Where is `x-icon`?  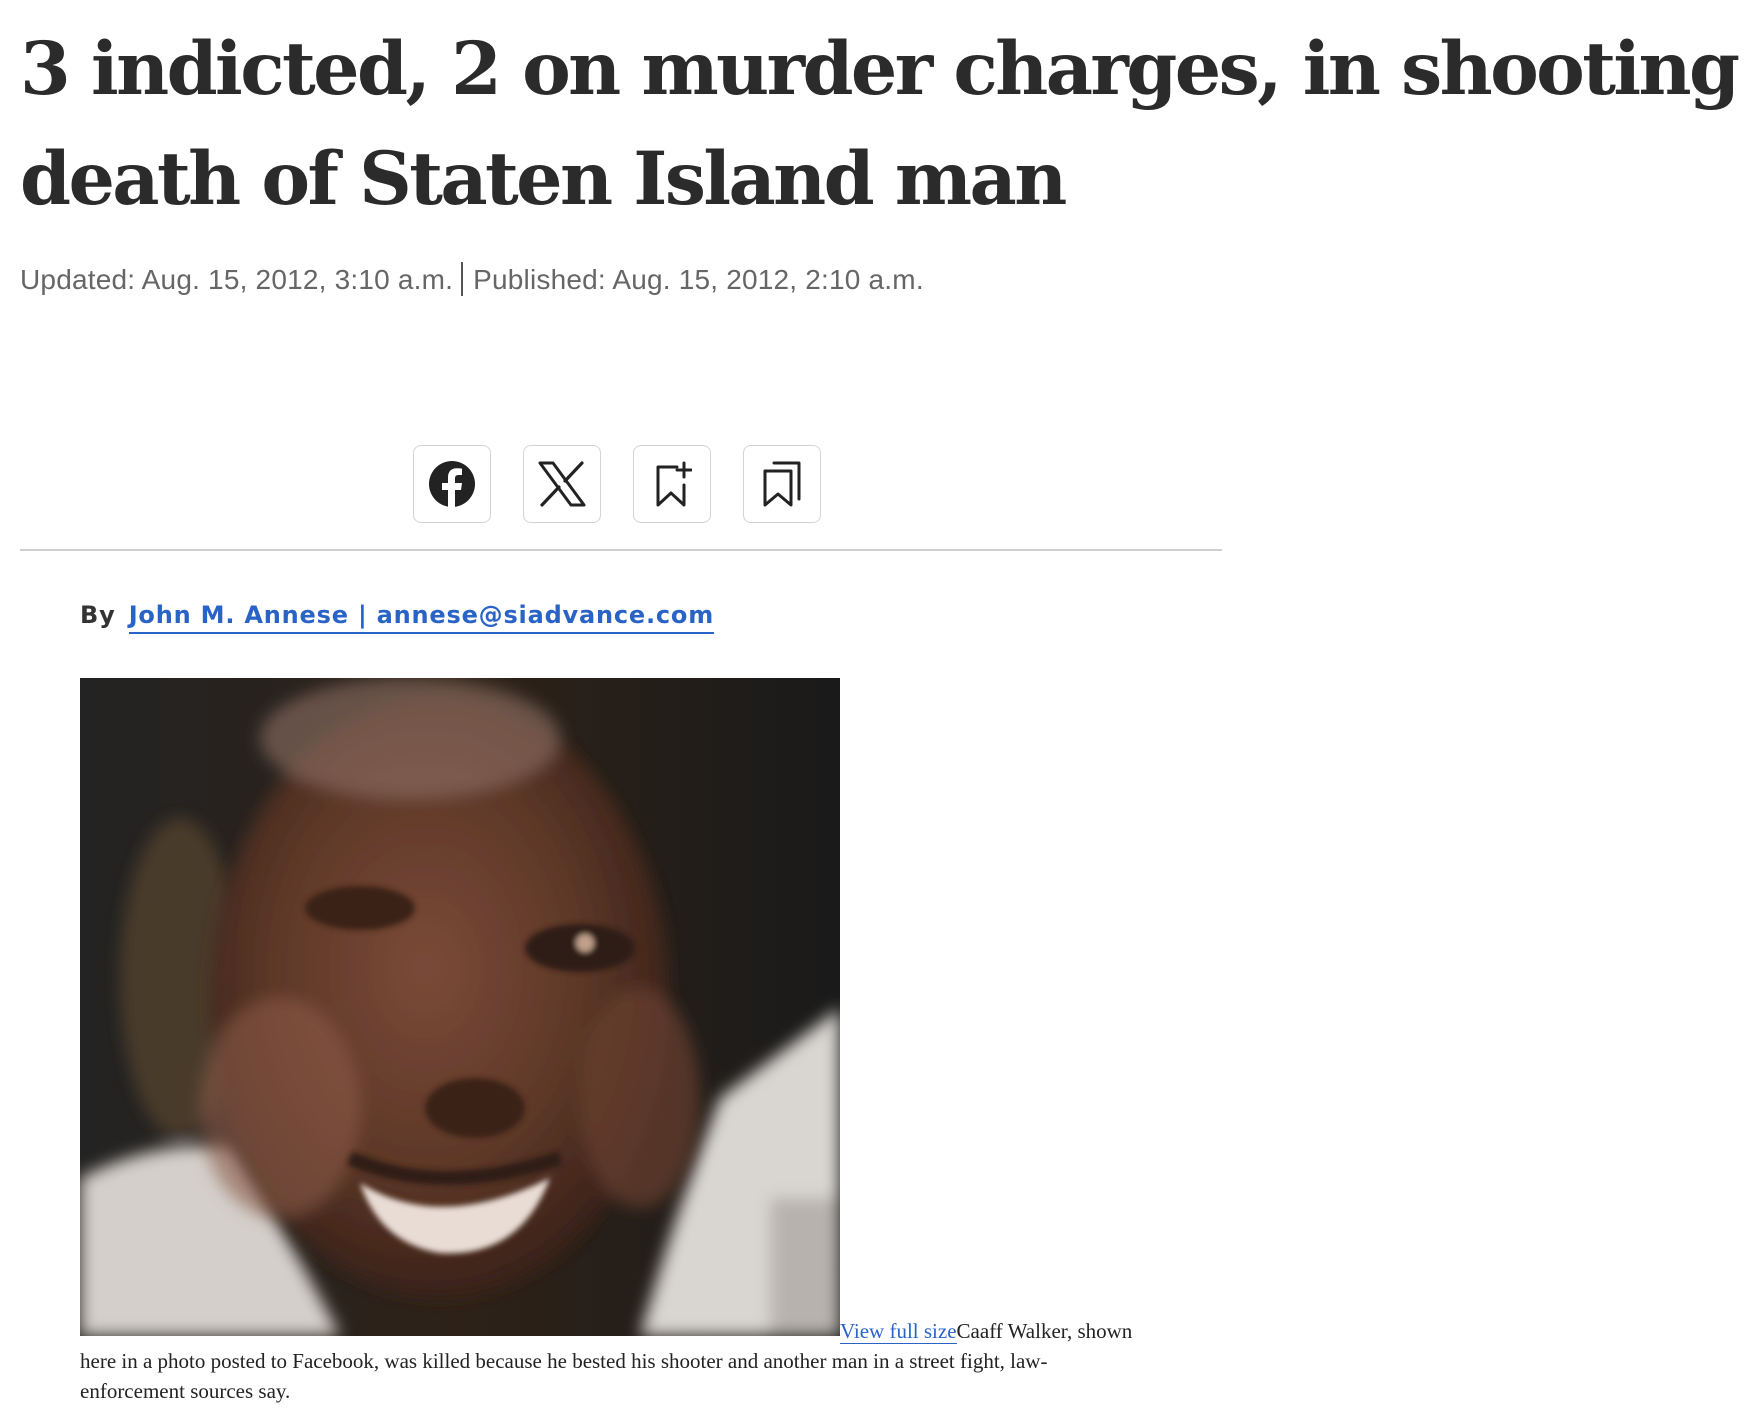 x-icon is located at coordinates (562, 484).